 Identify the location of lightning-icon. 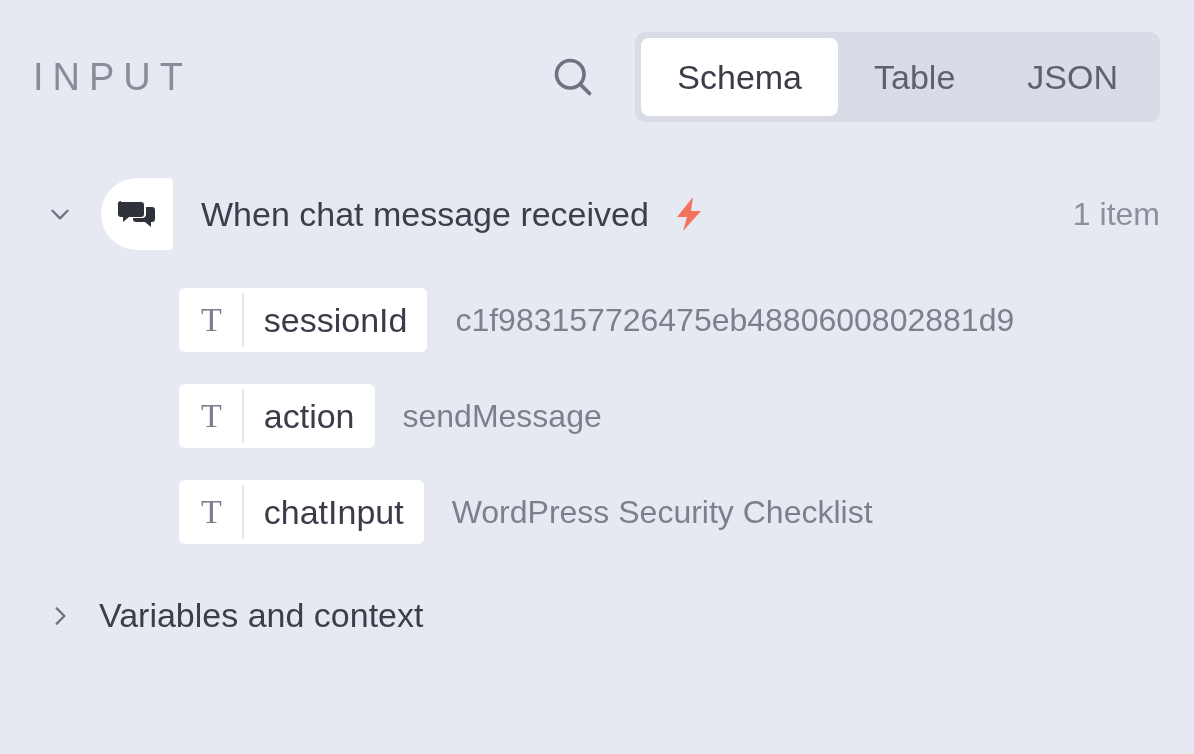
(688, 214).